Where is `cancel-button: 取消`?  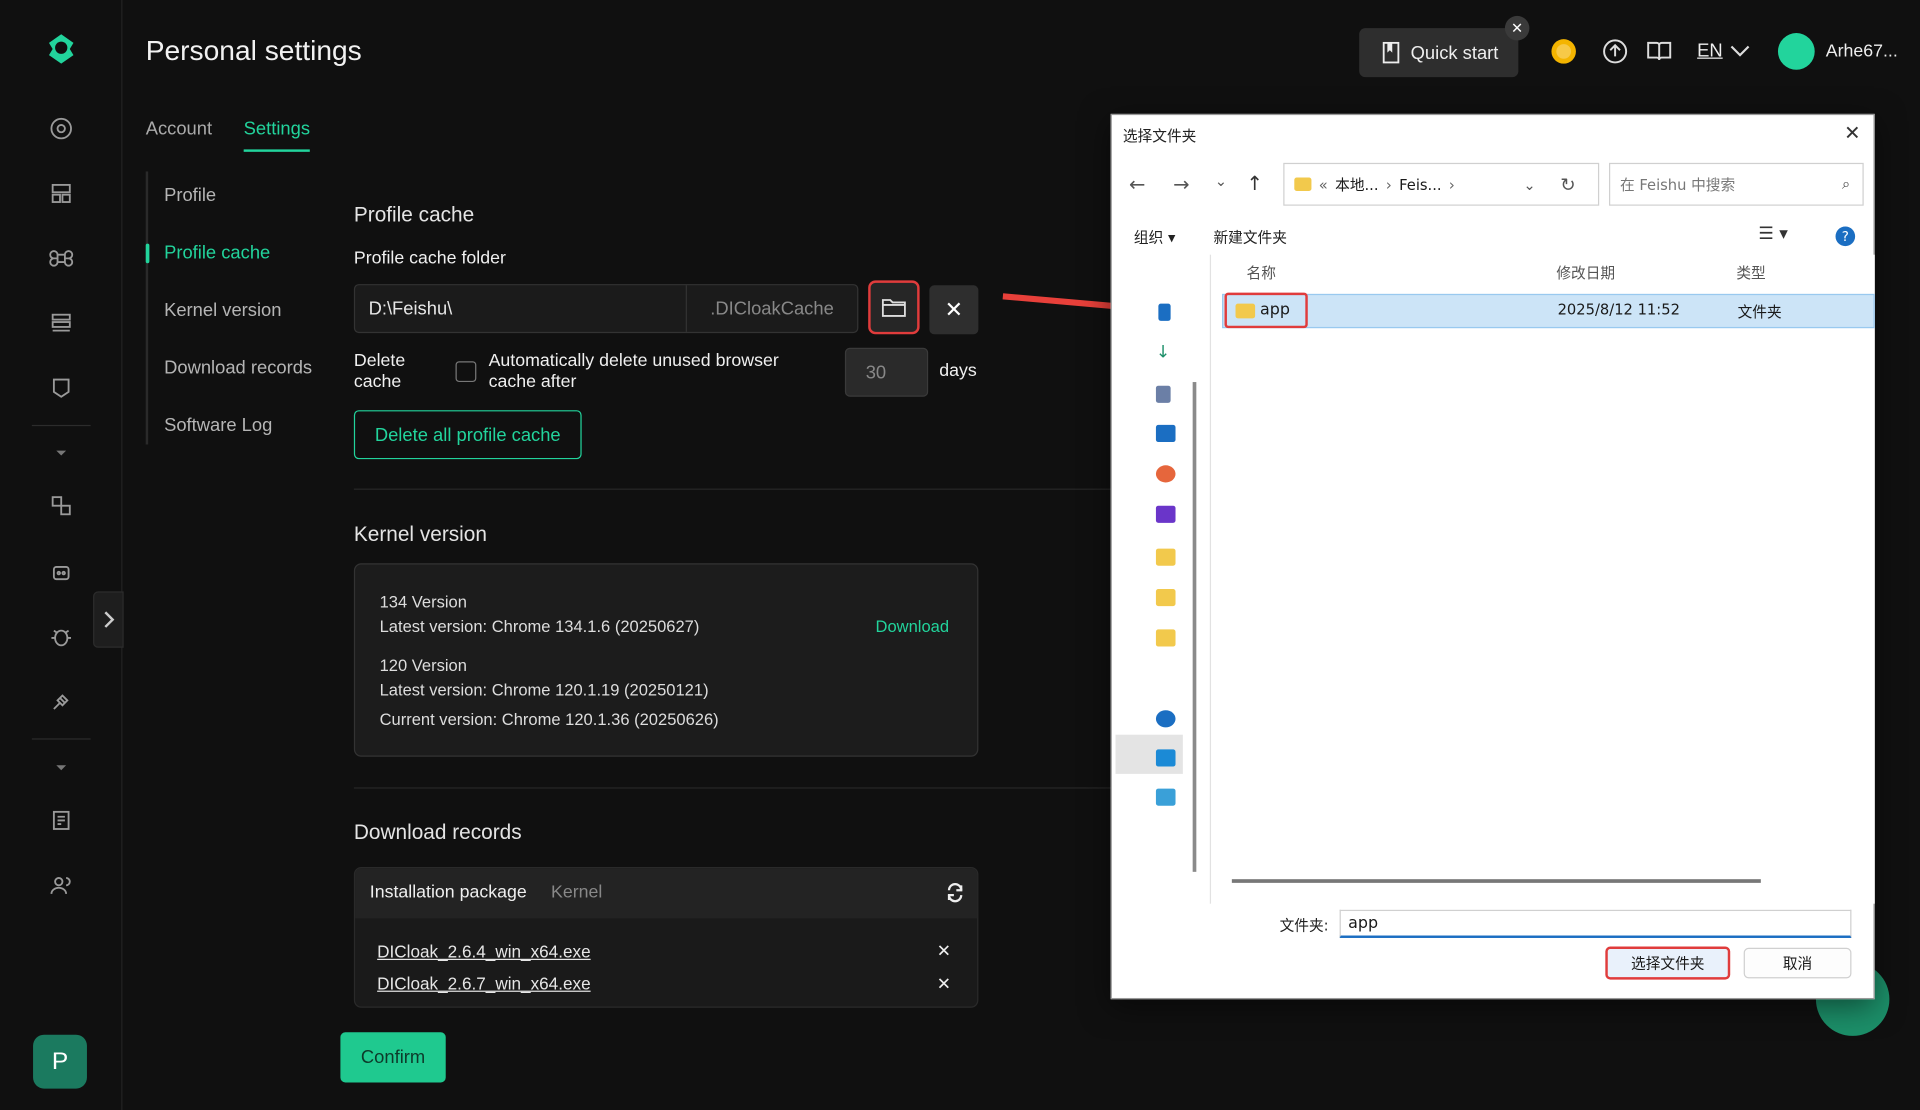 cancel-button: 取消 is located at coordinates (1797, 963).